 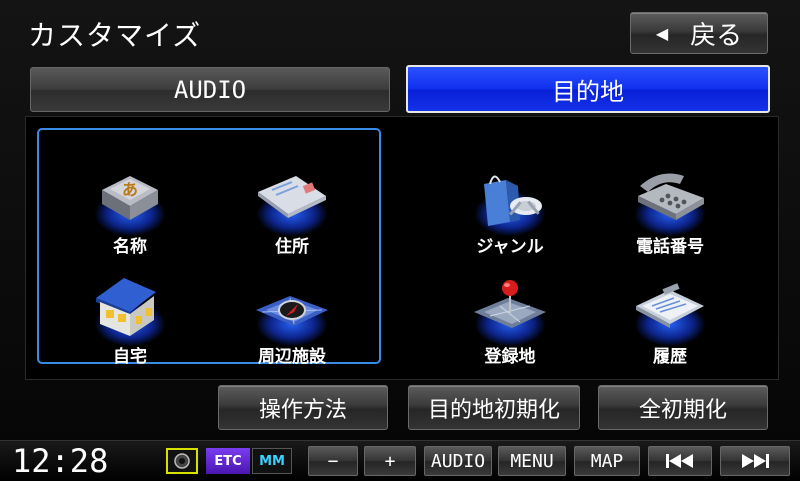 I want to click on next-track-button, so click(x=755, y=461).